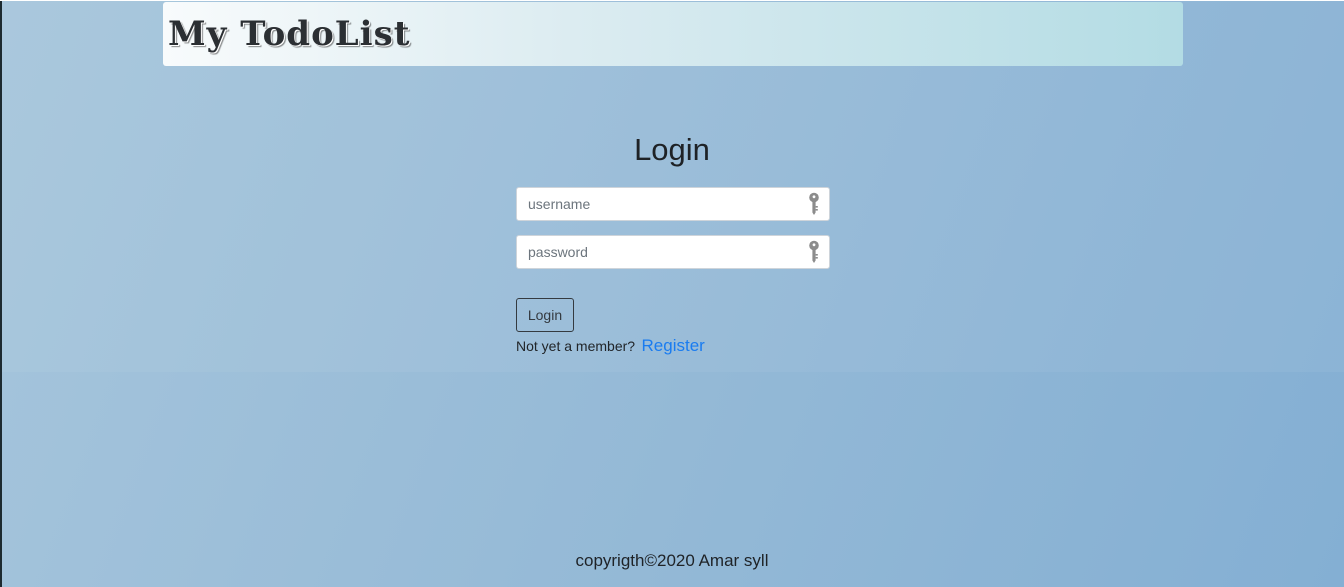  What do you see at coordinates (289, 34) in the screenshot?
I see `brand-logo: My TodoList` at bounding box center [289, 34].